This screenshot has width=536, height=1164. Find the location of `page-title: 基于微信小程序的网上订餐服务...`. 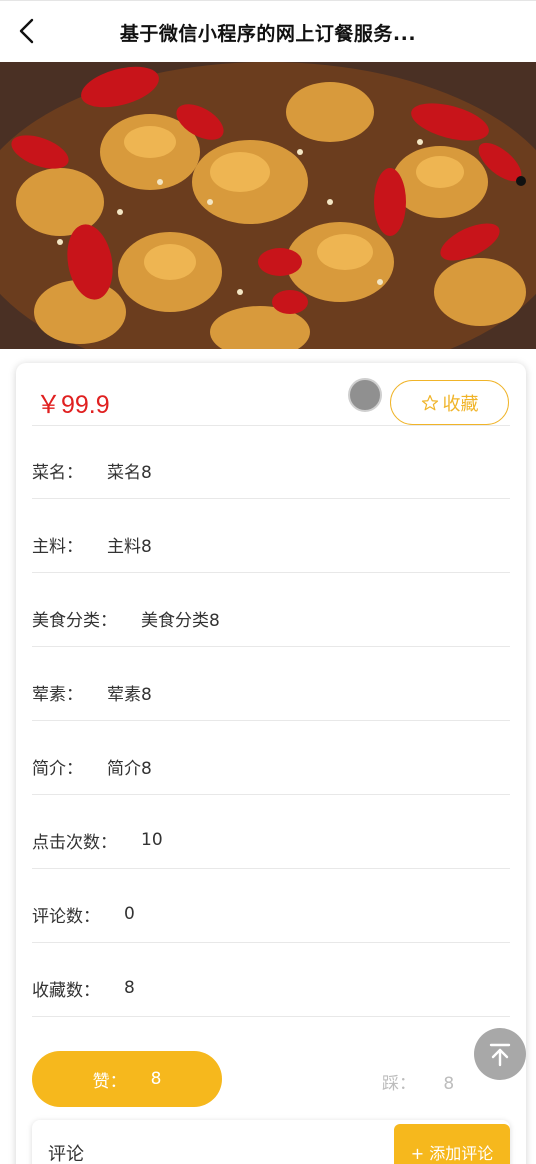

page-title: 基于微信小程序的网上订餐服务... is located at coordinates (268, 34).